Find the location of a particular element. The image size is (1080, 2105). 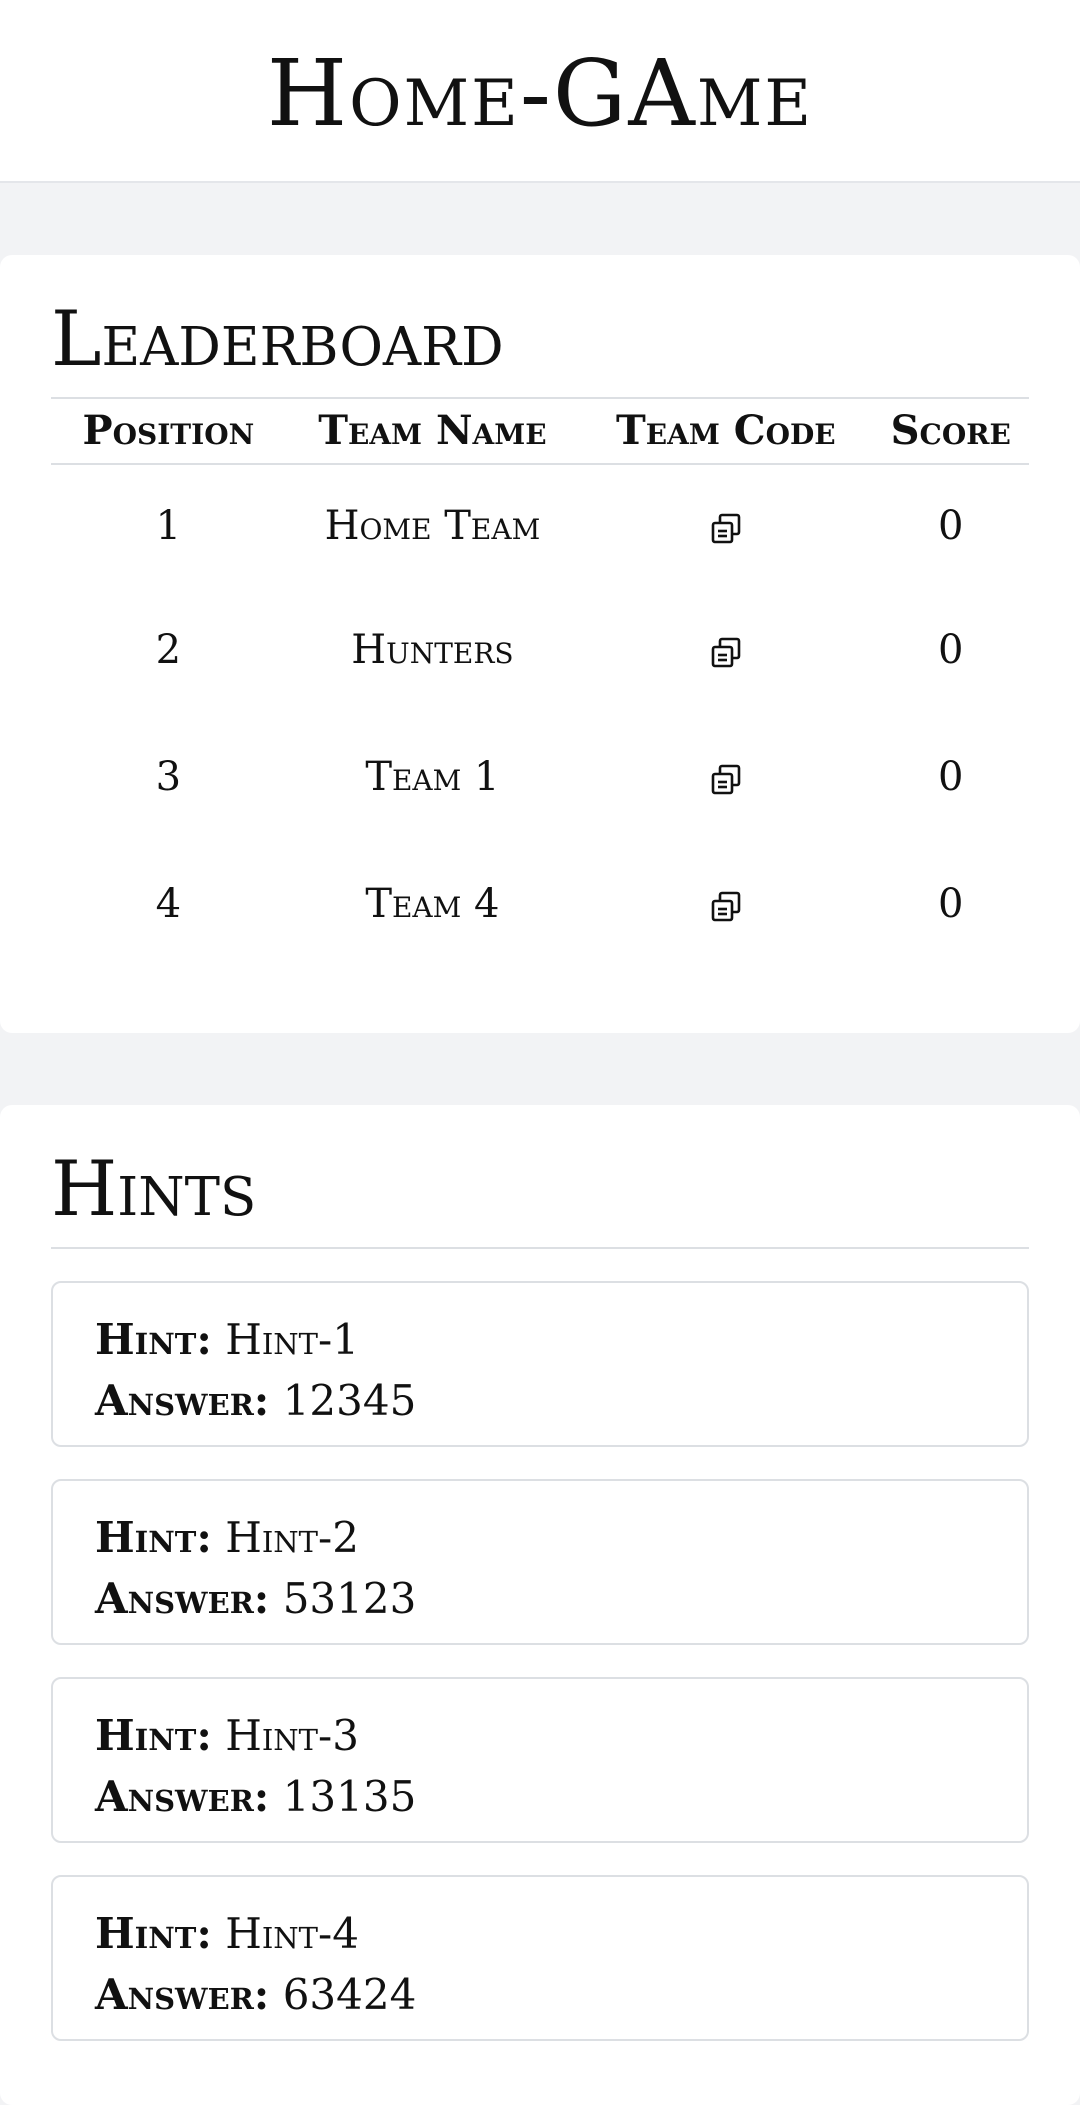

hints-title: Hints is located at coordinates (540, 1198).